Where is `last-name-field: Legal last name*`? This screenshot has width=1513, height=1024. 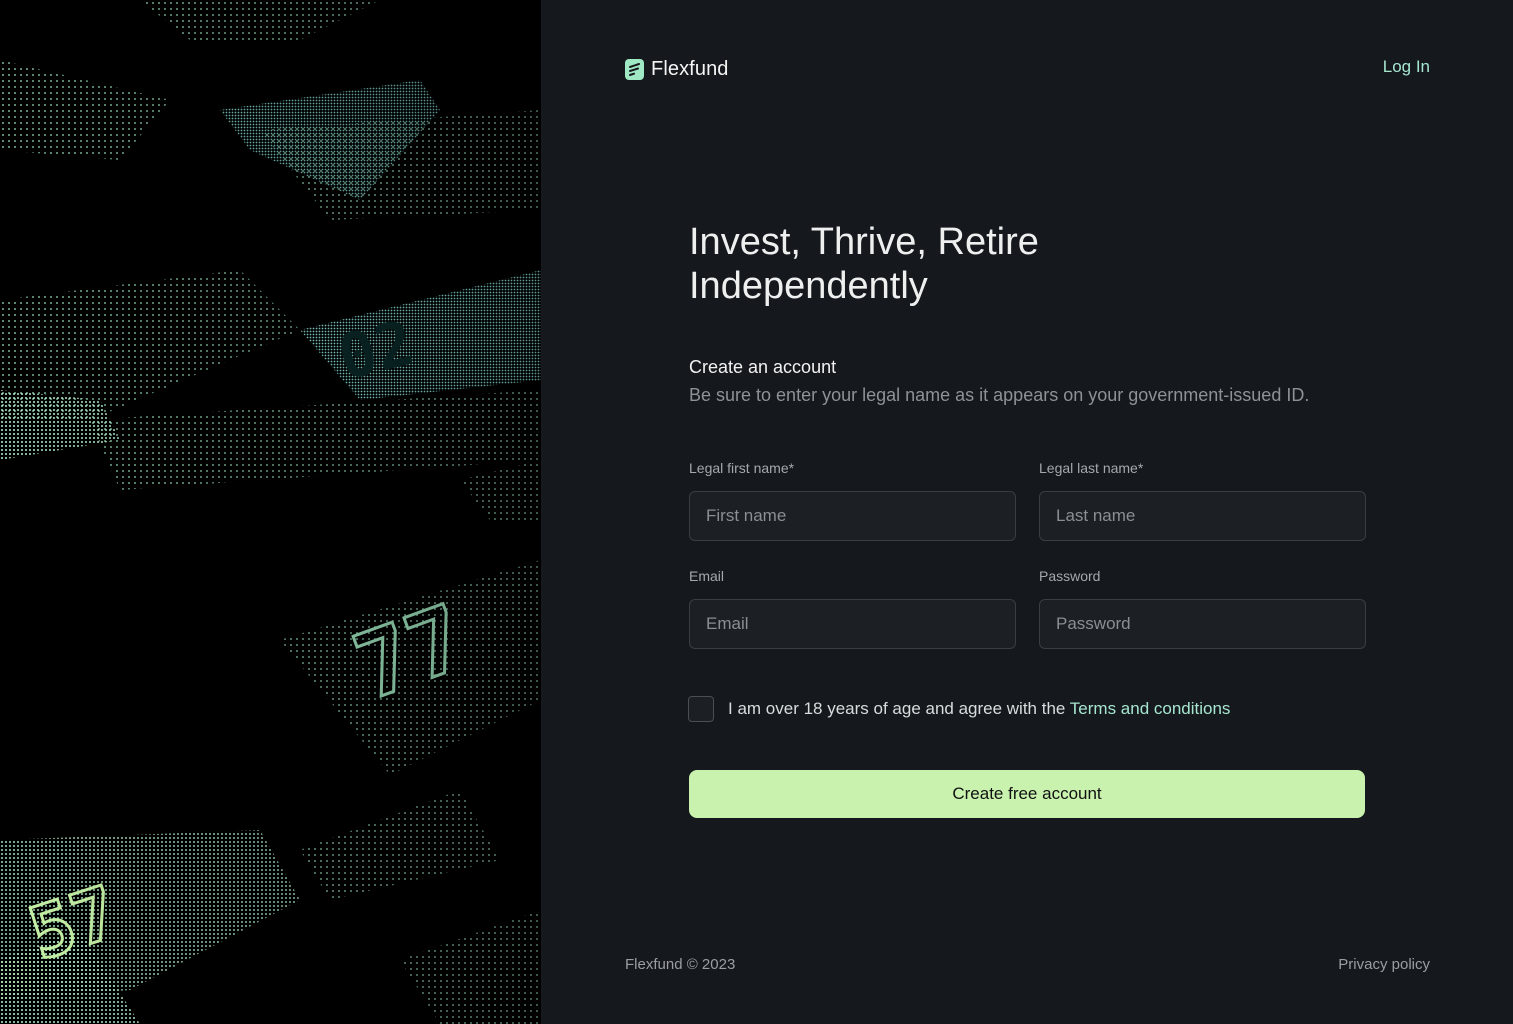
last-name-field: Legal last name* is located at coordinates (1202, 500).